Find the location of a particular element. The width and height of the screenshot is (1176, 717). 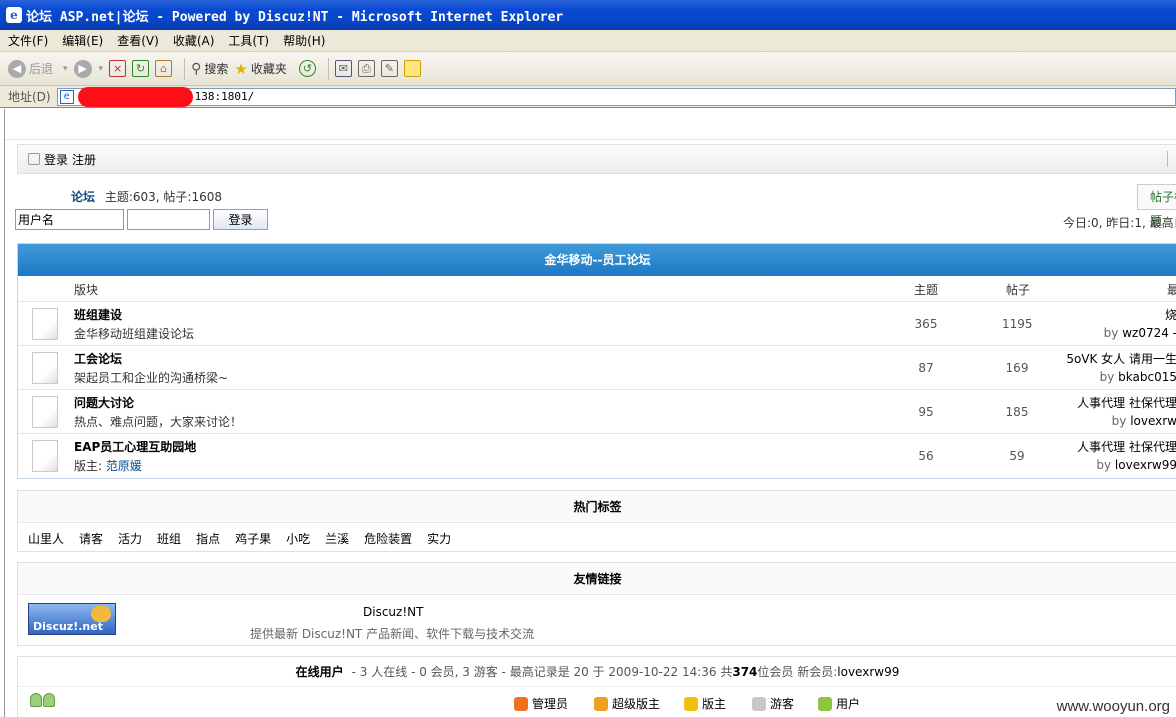

moderator-link: 范原媛 is located at coordinates (124, 466).